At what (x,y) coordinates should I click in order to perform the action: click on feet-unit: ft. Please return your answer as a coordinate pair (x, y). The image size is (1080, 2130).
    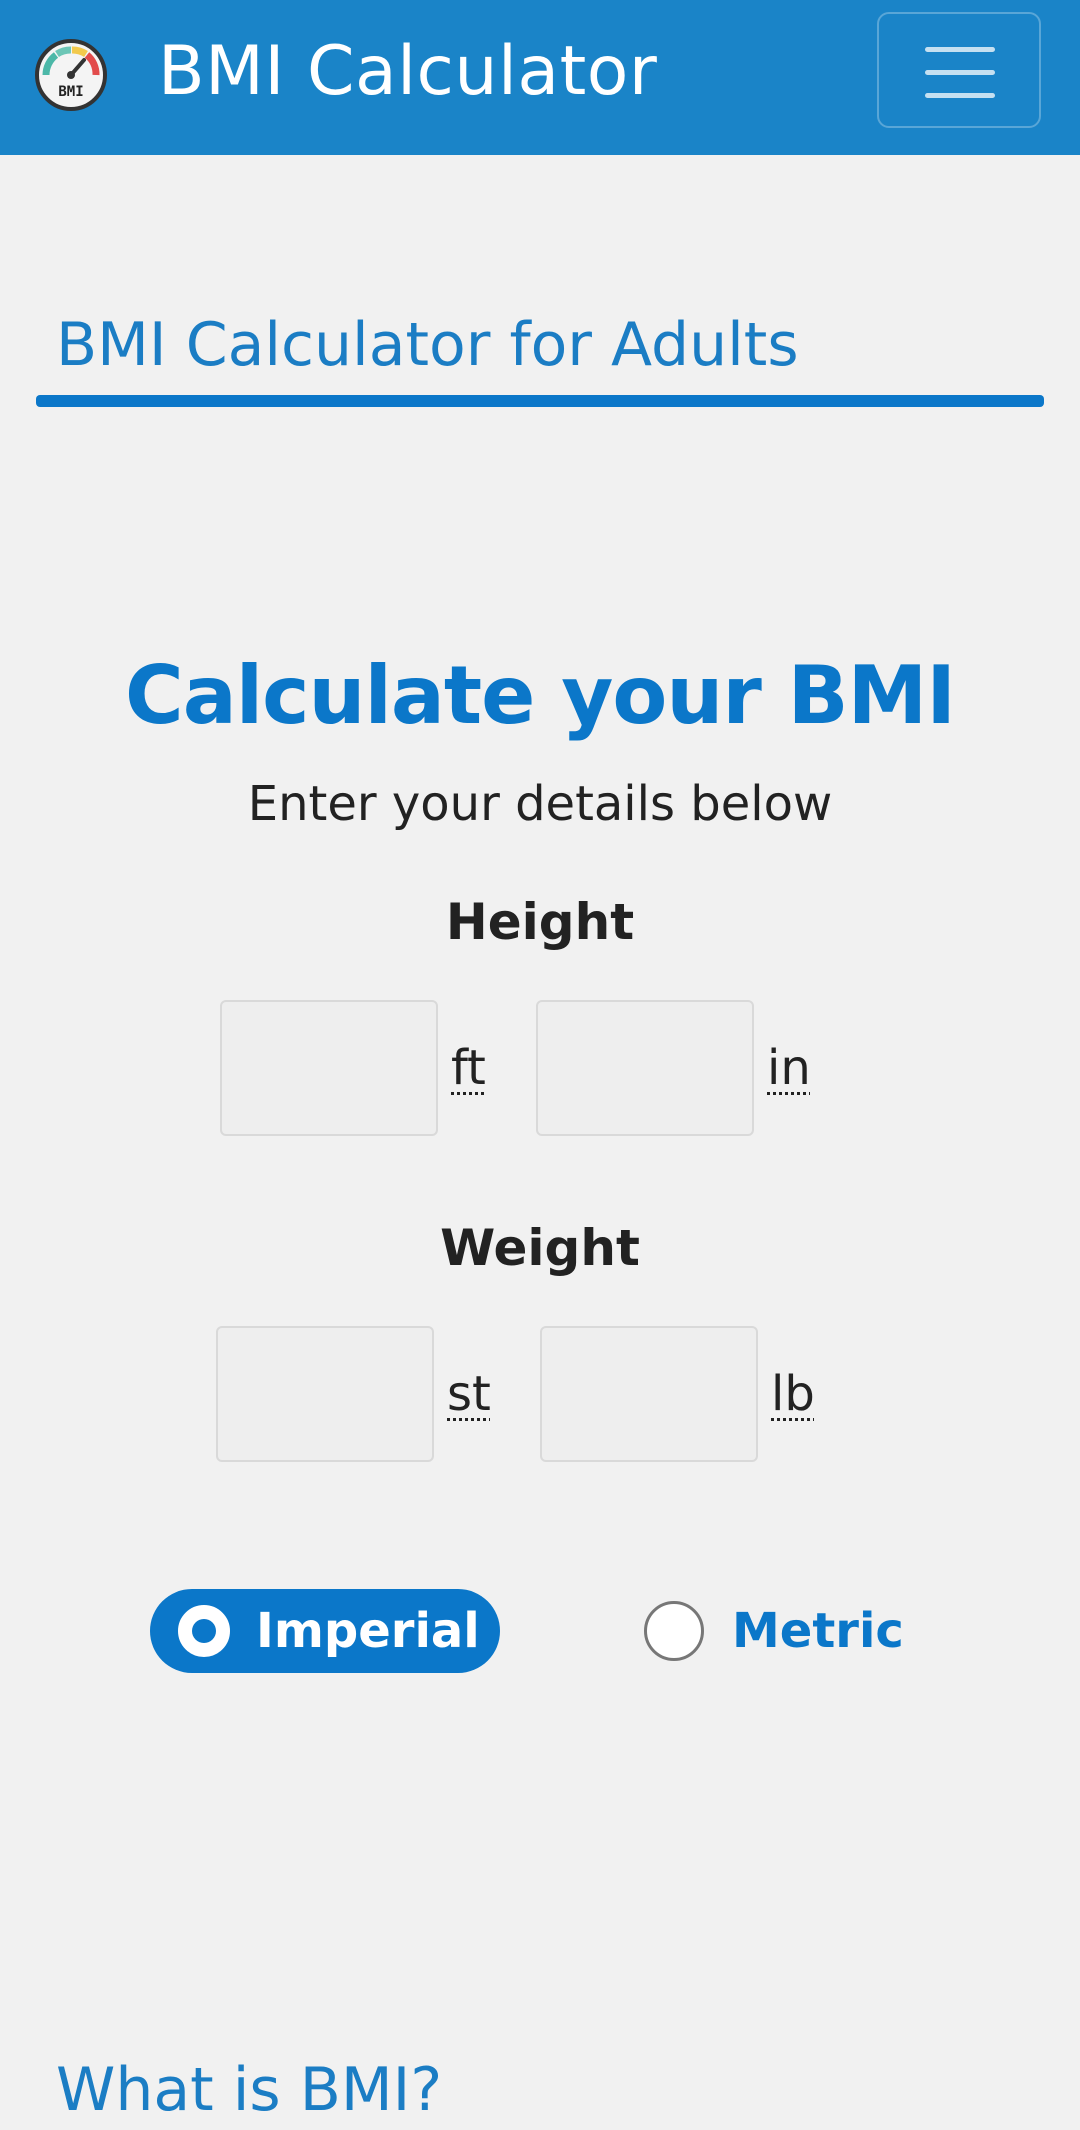
    Looking at the image, I should click on (468, 1068).